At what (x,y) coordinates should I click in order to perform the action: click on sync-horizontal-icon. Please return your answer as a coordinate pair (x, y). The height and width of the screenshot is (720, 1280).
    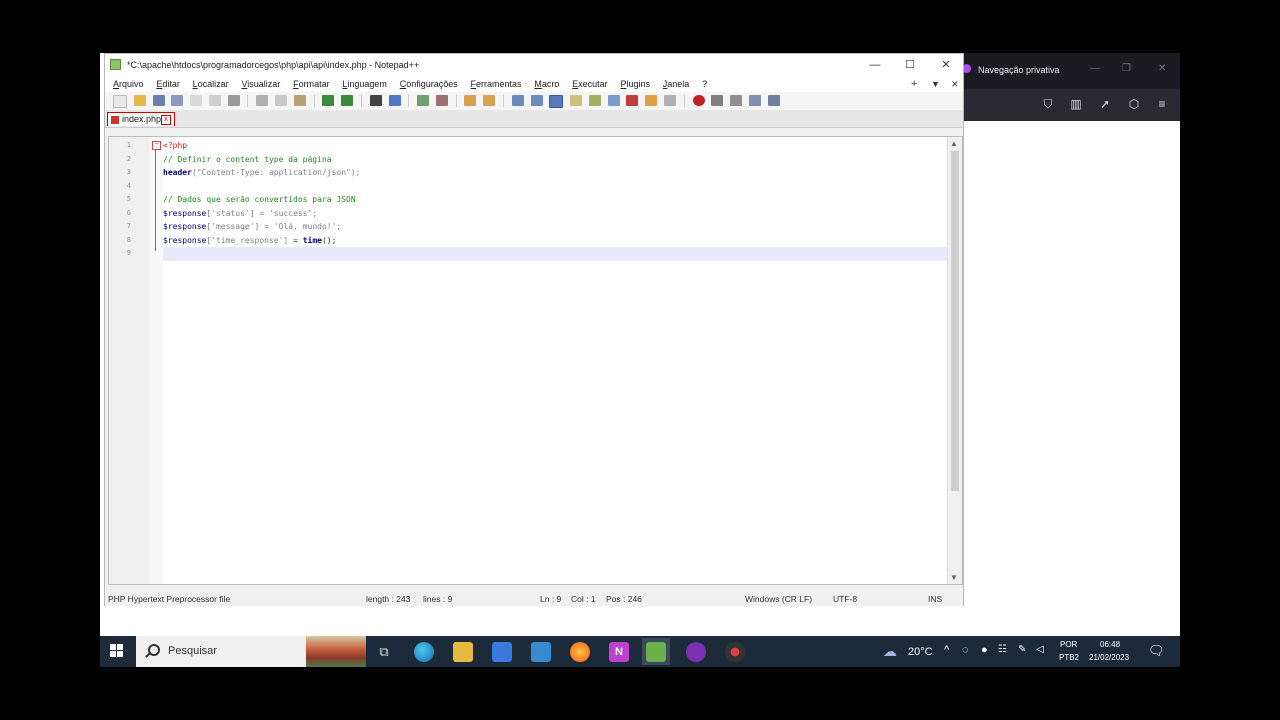
    Looking at the image, I should click on (489, 100).